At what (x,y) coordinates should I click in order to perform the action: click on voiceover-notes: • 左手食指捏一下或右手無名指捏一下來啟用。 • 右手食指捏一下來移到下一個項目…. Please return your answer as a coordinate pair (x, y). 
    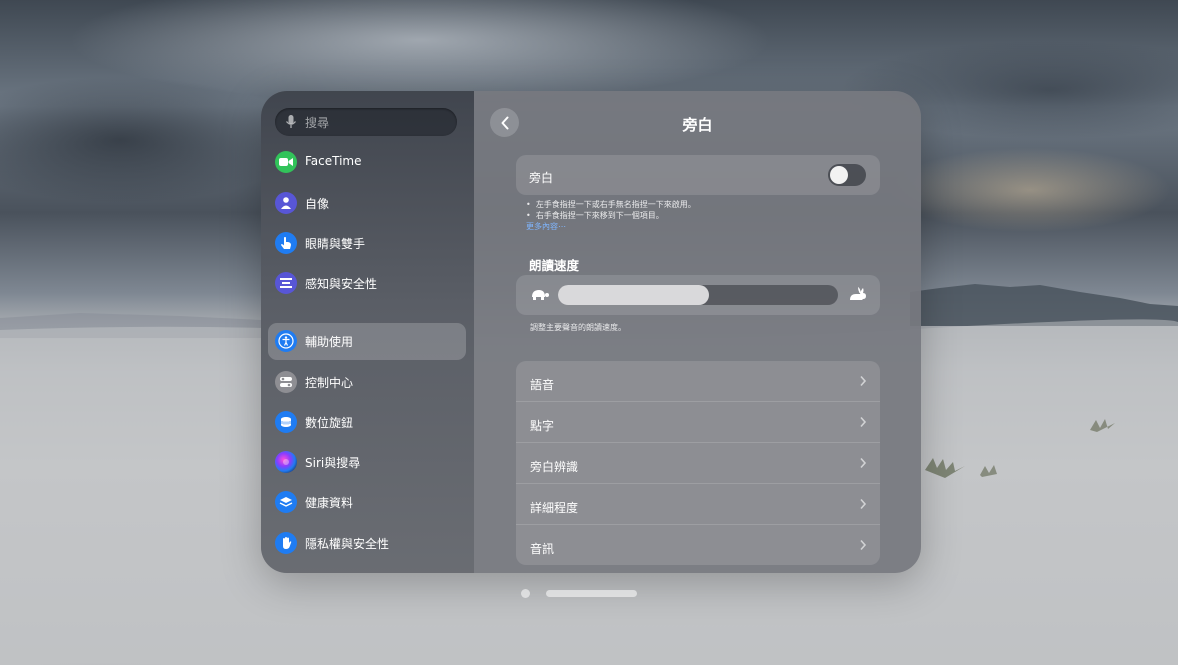
    Looking at the image, I should click on (611, 215).